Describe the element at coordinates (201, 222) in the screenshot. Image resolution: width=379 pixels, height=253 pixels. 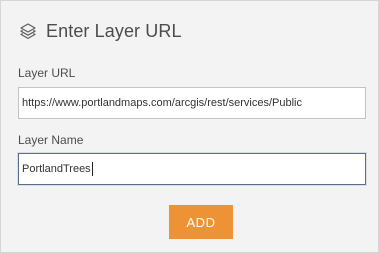
I see `add-button: ADD` at that location.